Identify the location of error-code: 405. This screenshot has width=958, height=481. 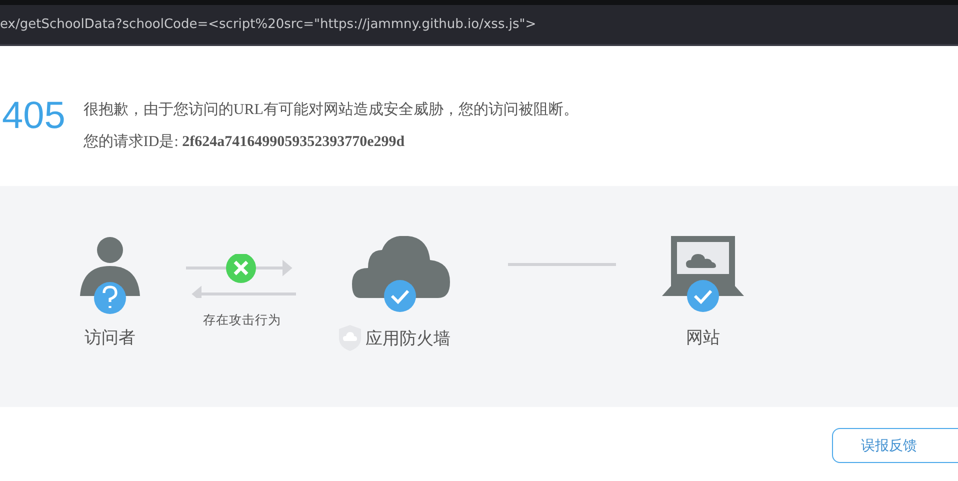
(33, 117).